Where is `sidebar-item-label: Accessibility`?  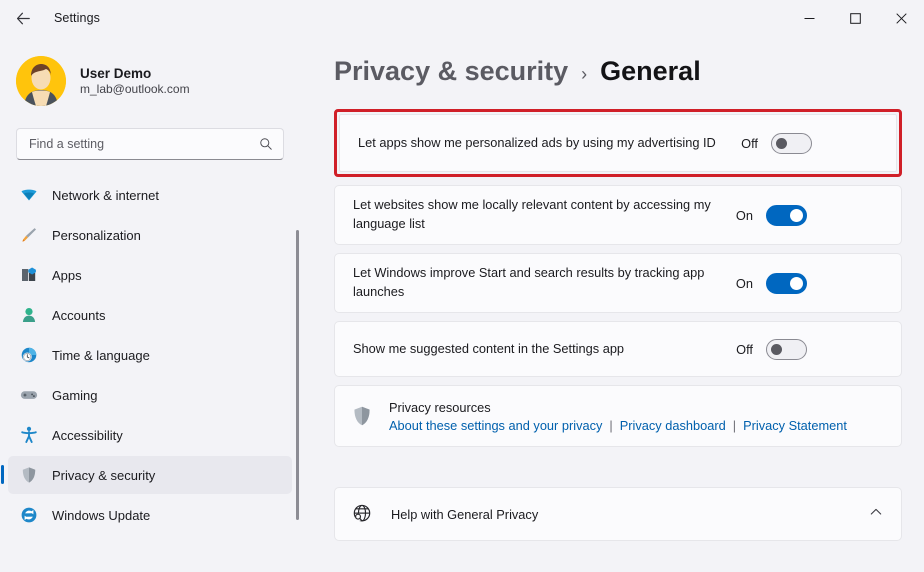 sidebar-item-label: Accessibility is located at coordinates (87, 435).